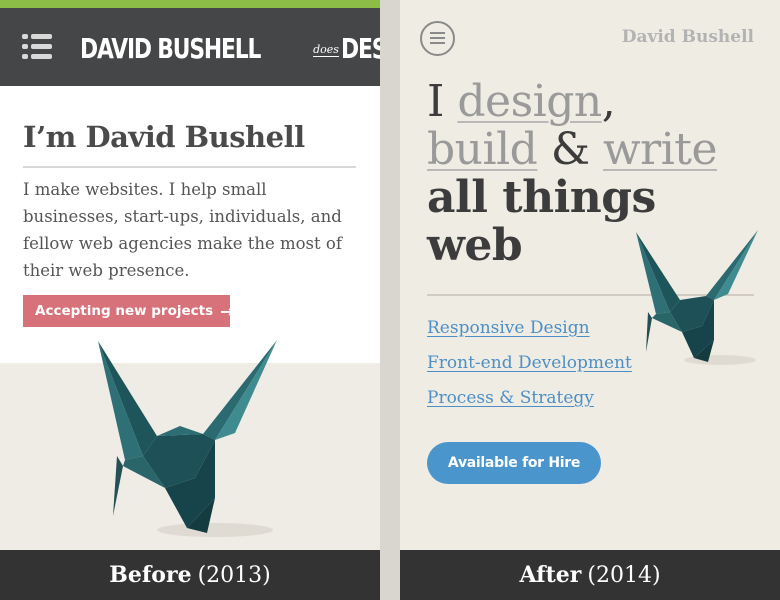 This screenshot has height=600, width=780. I want to click on hamburger-list-icon, so click(37, 47).